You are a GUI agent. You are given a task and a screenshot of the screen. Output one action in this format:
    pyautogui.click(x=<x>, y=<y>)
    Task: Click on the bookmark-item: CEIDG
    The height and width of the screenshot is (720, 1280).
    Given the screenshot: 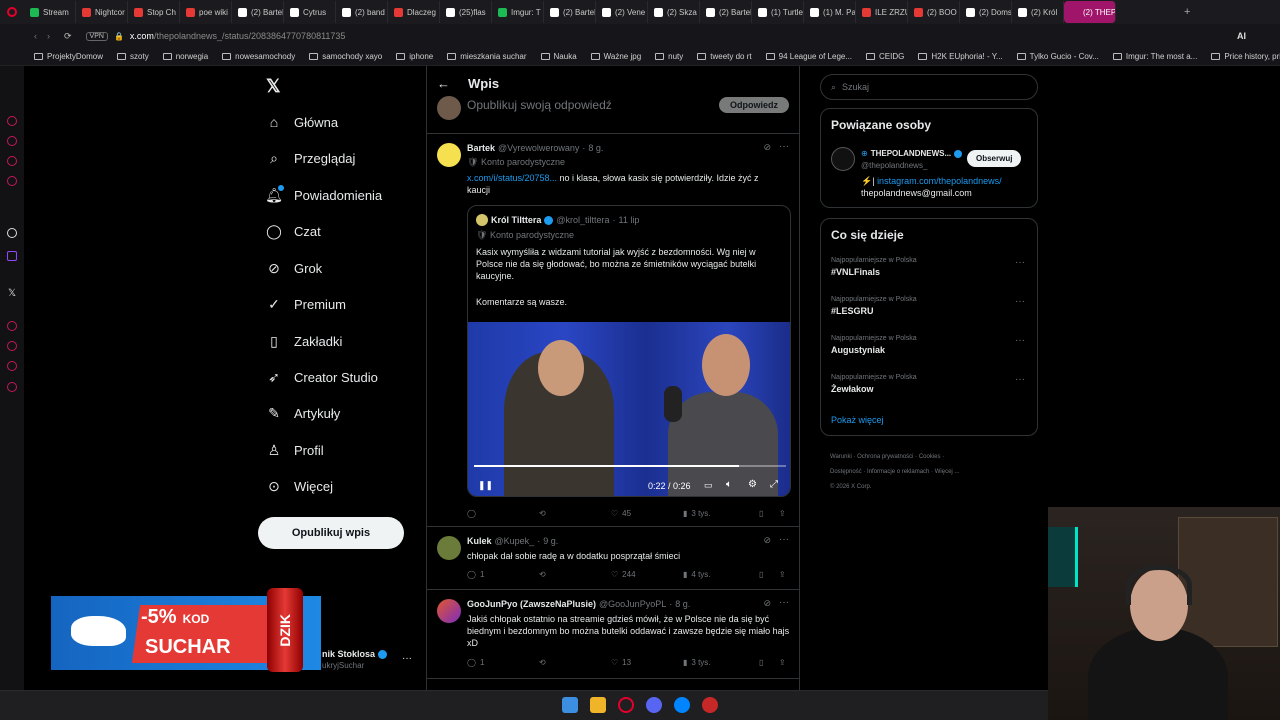 What is the action you would take?
    pyautogui.click(x=885, y=56)
    